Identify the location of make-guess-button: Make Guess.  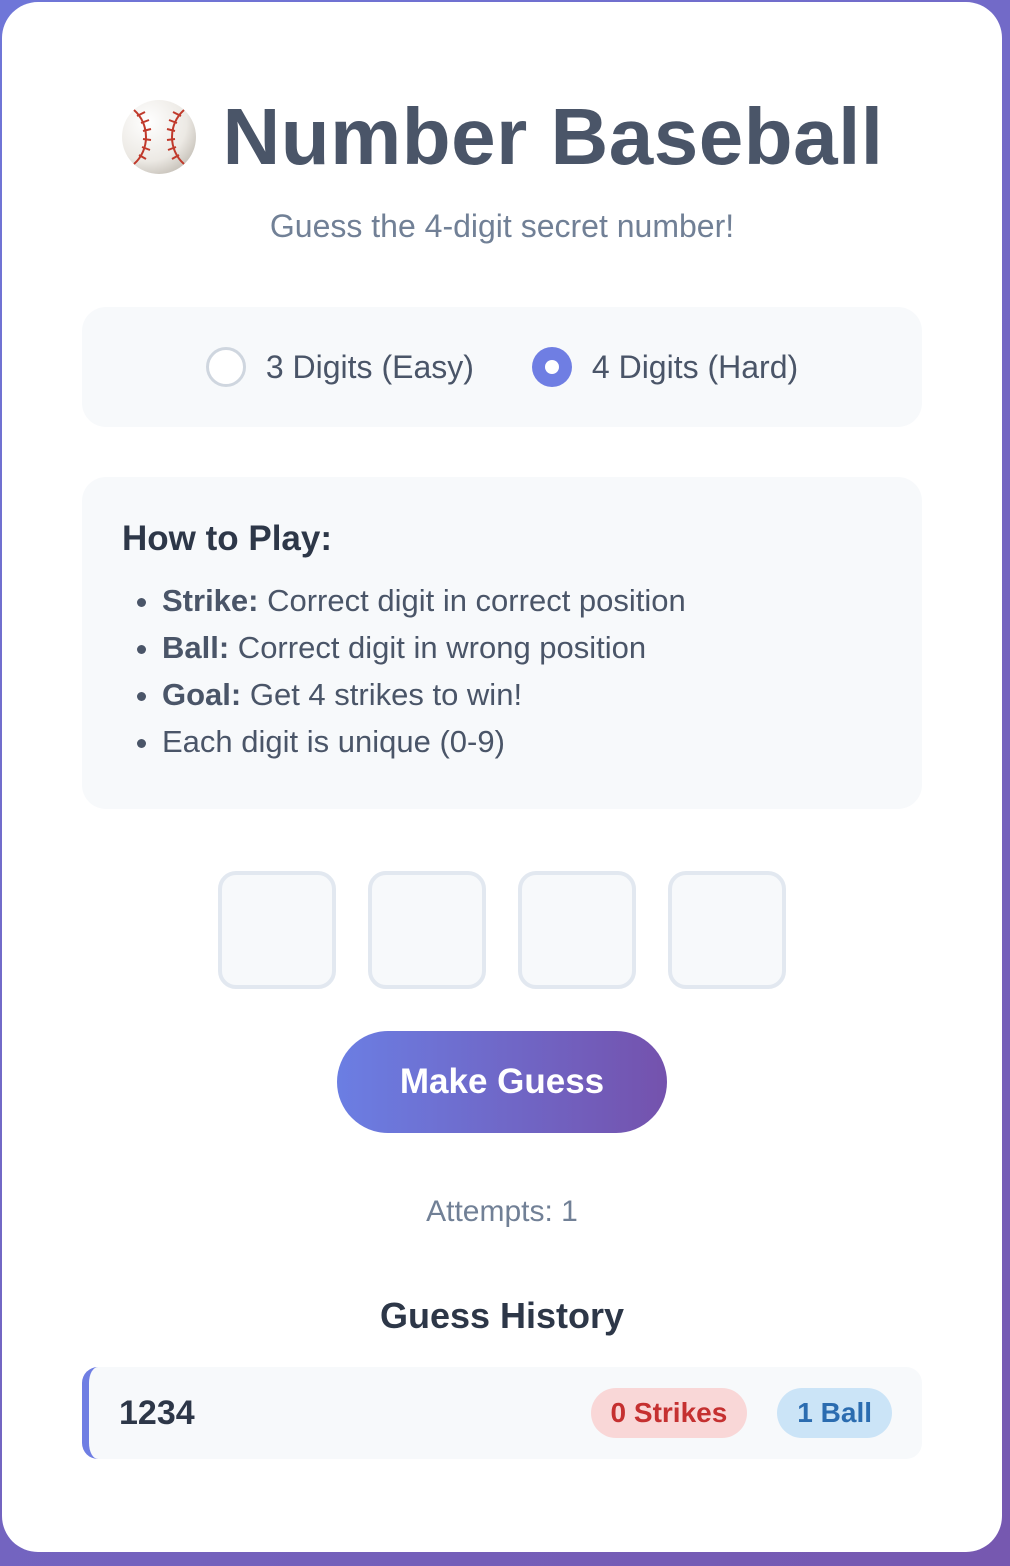
(502, 1082).